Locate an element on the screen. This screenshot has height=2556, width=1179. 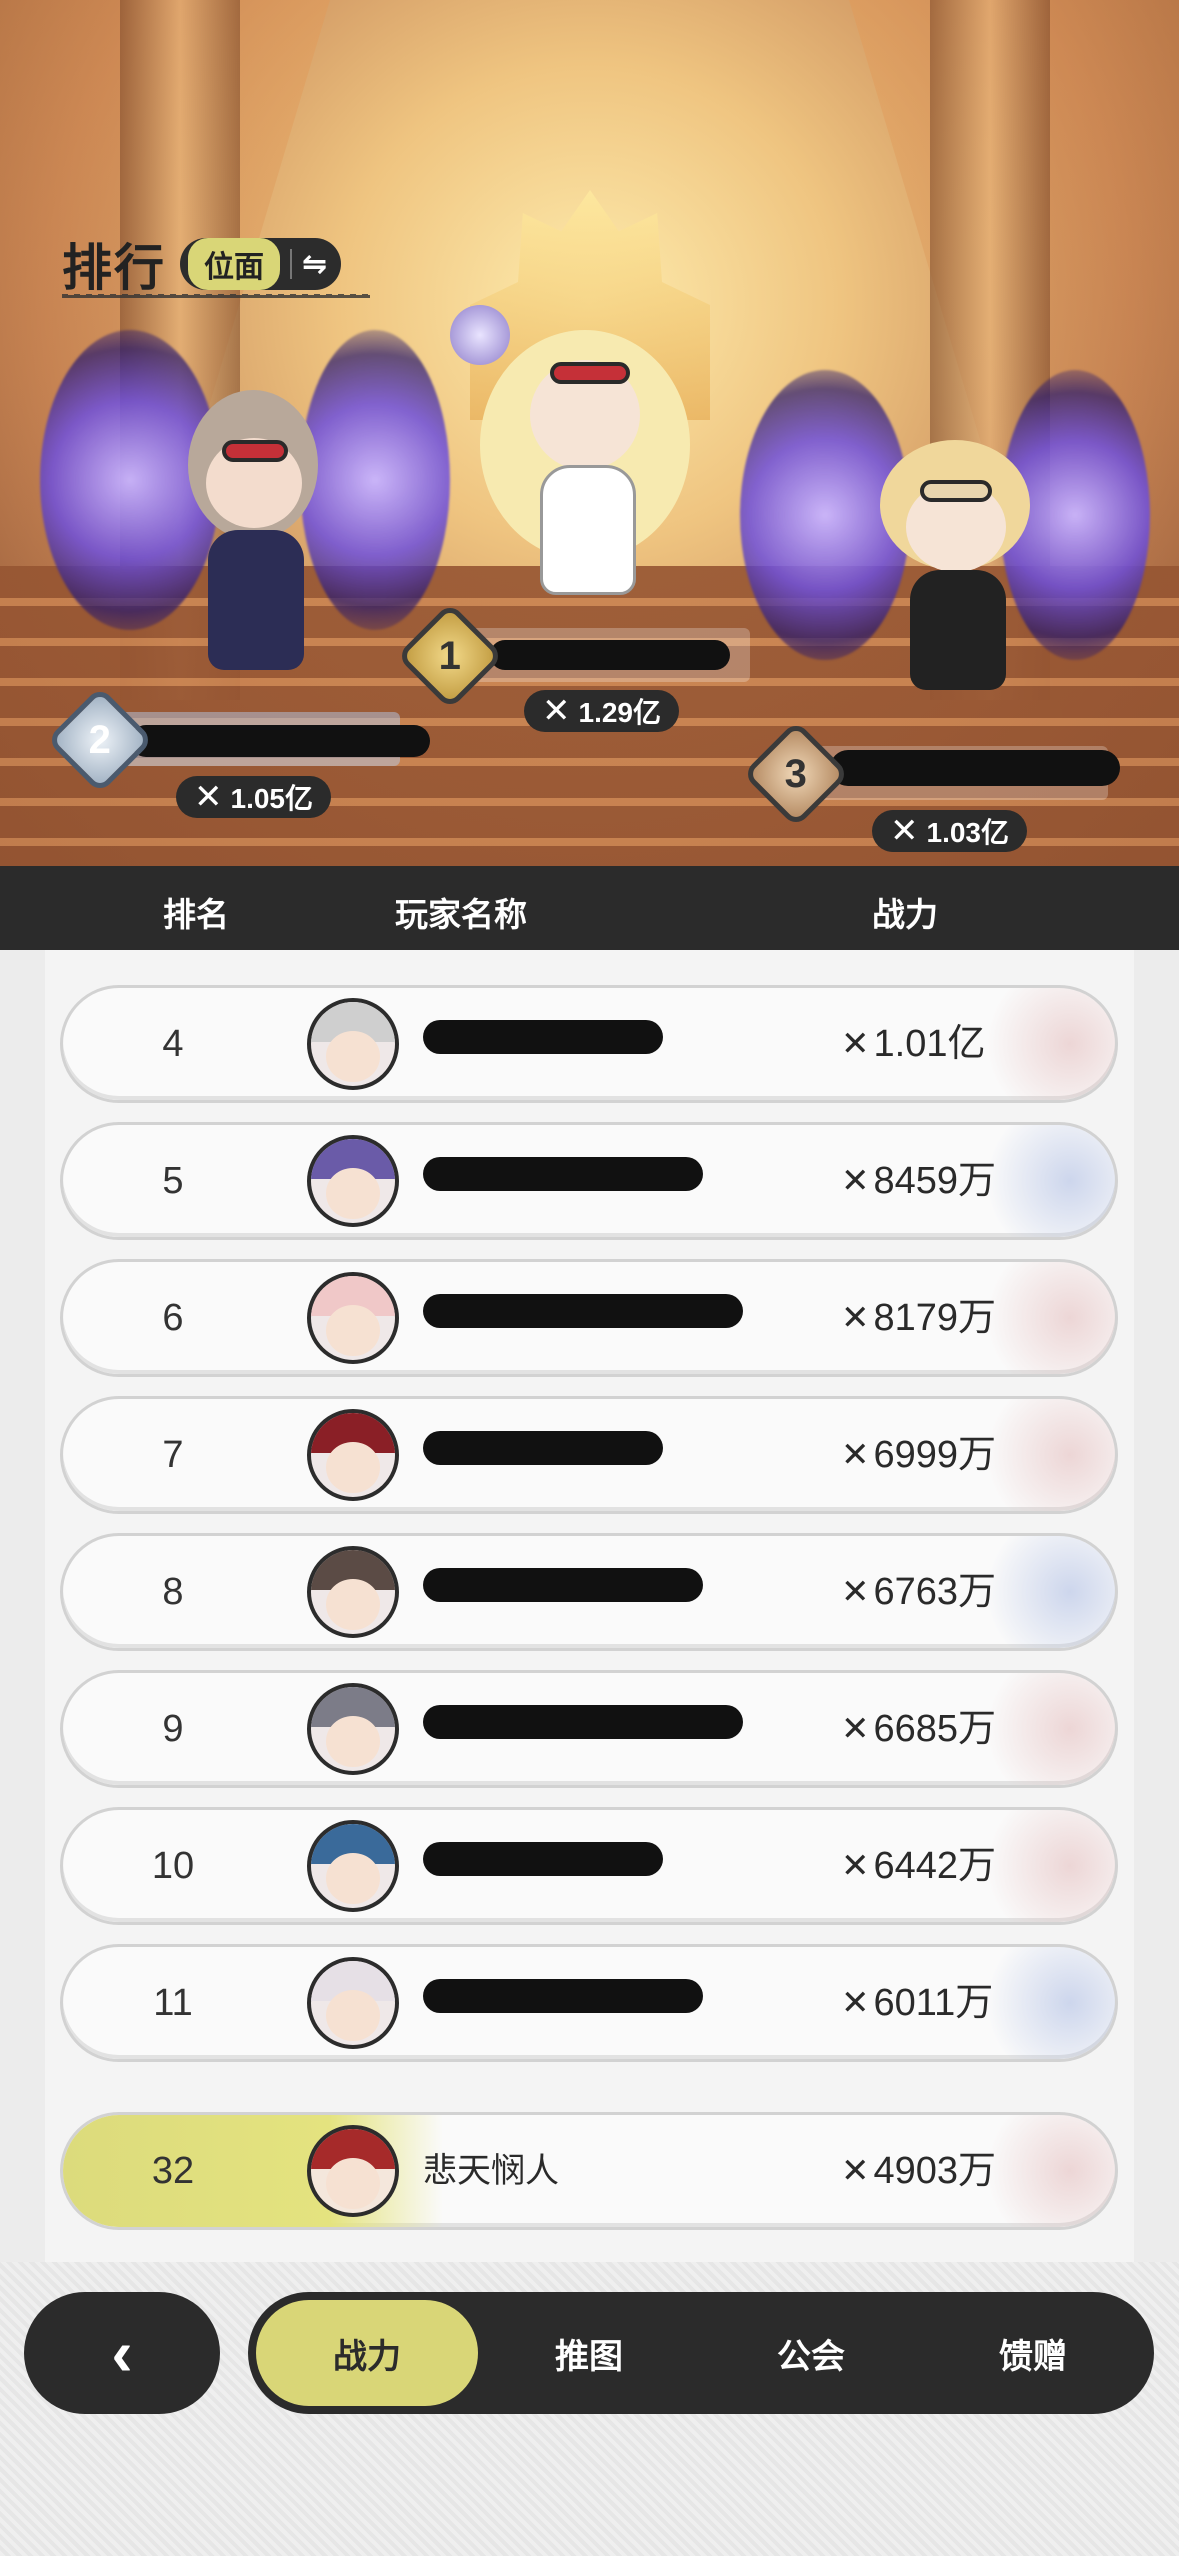
table-row: 10 ✕ 6442万 is located at coordinates (589, 1866).